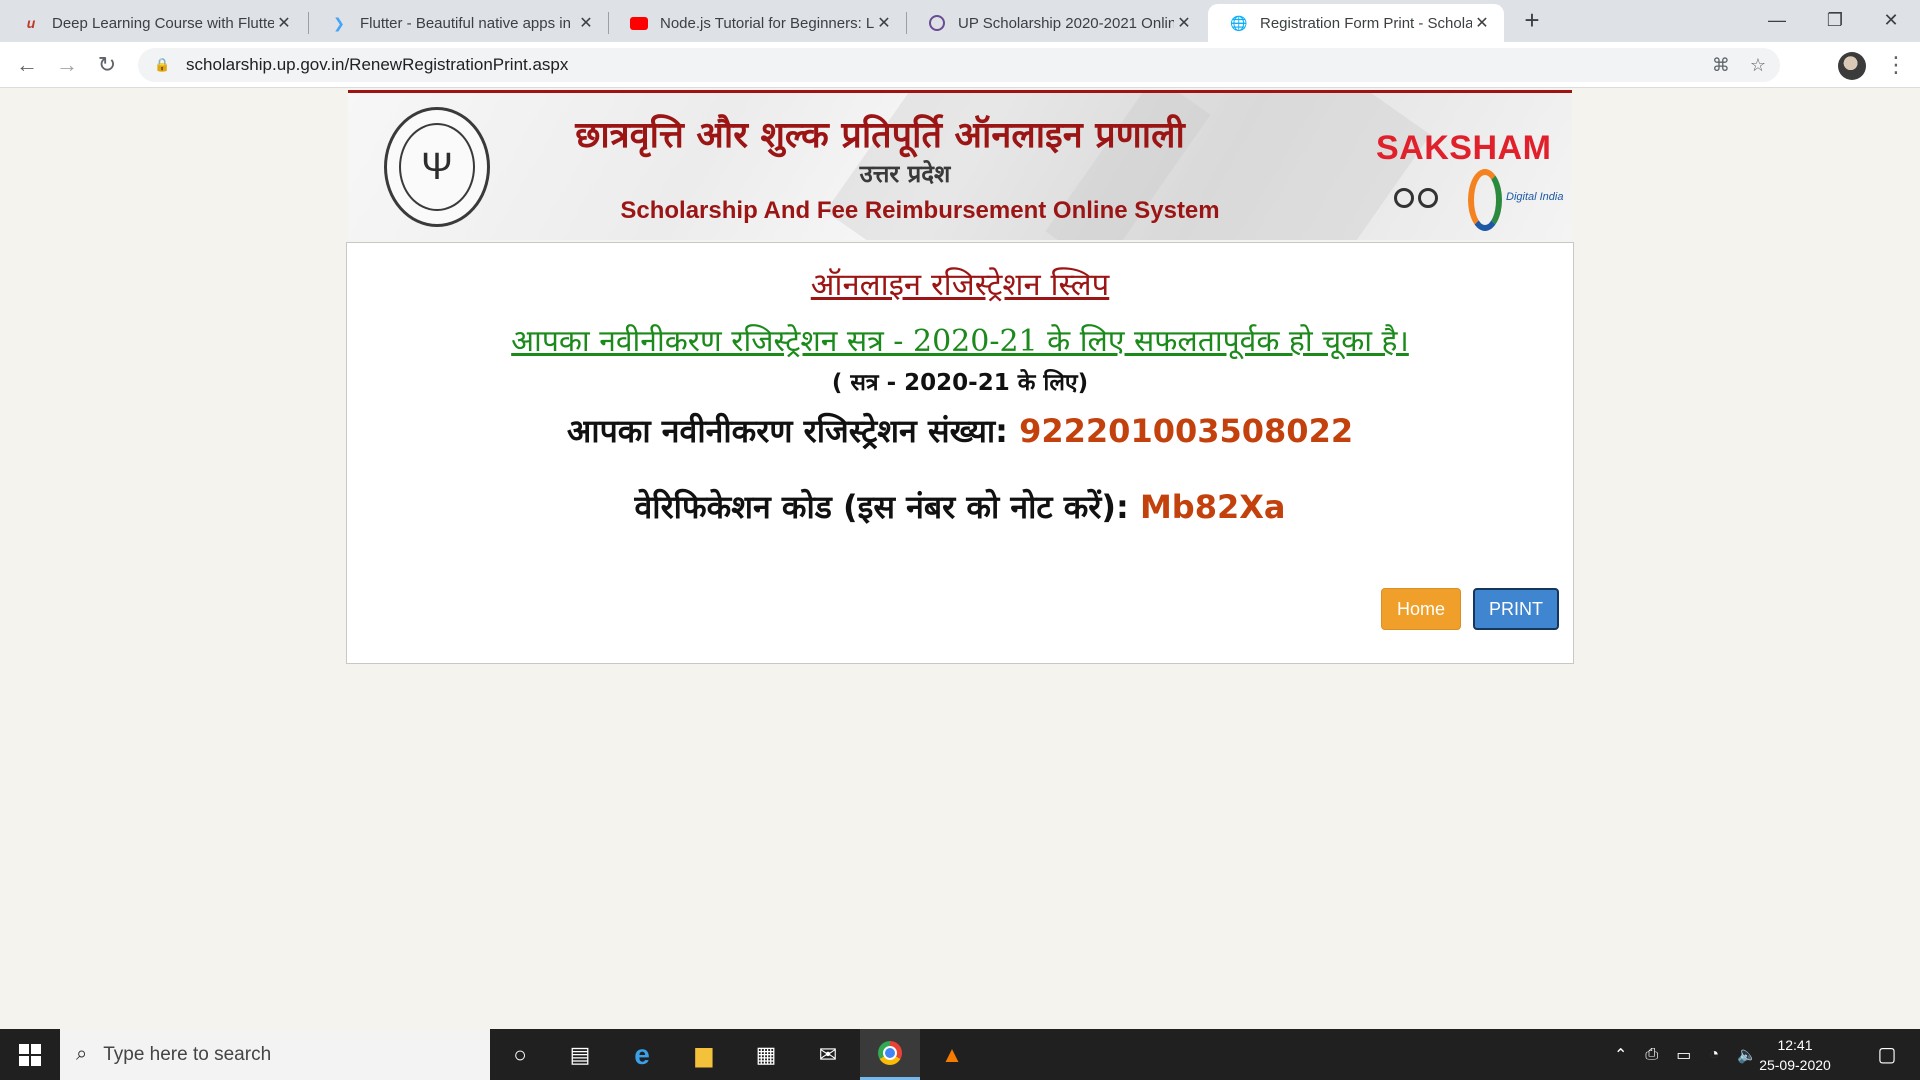 Image resolution: width=1920 pixels, height=1080 pixels. Describe the element at coordinates (1758, 65) in the screenshot. I see `bookmark-star-icon: ☆` at that location.